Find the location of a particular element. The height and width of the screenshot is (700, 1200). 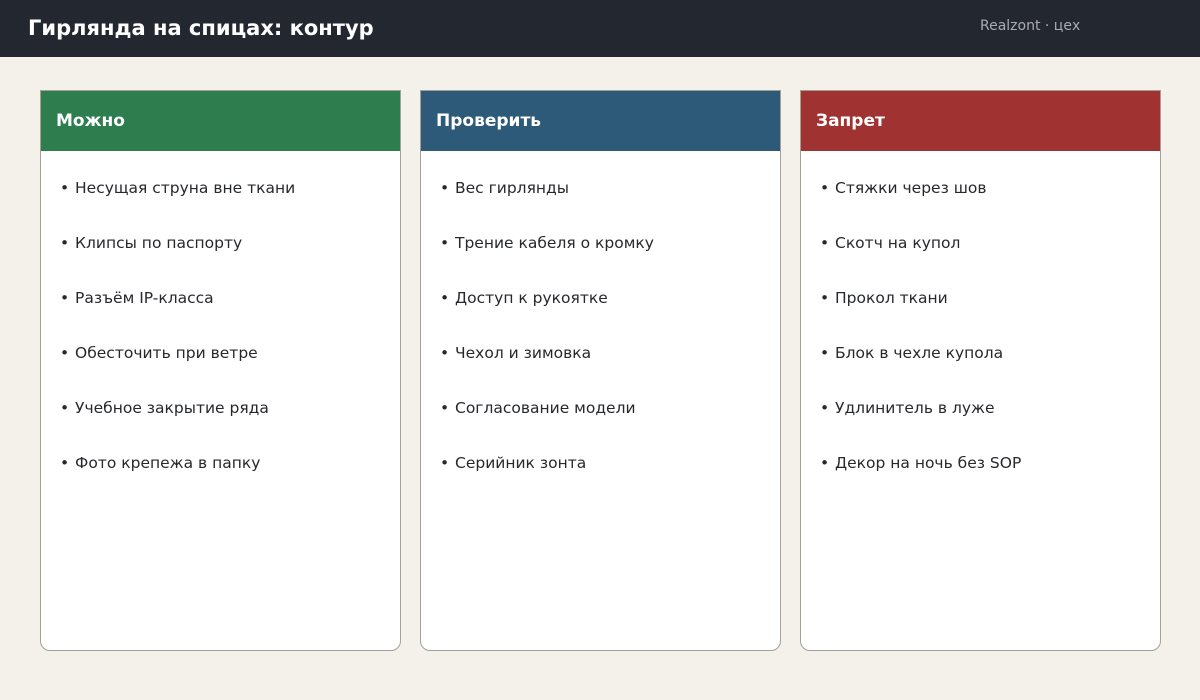

list-item: • Обесточить при ветре is located at coordinates (230, 370).